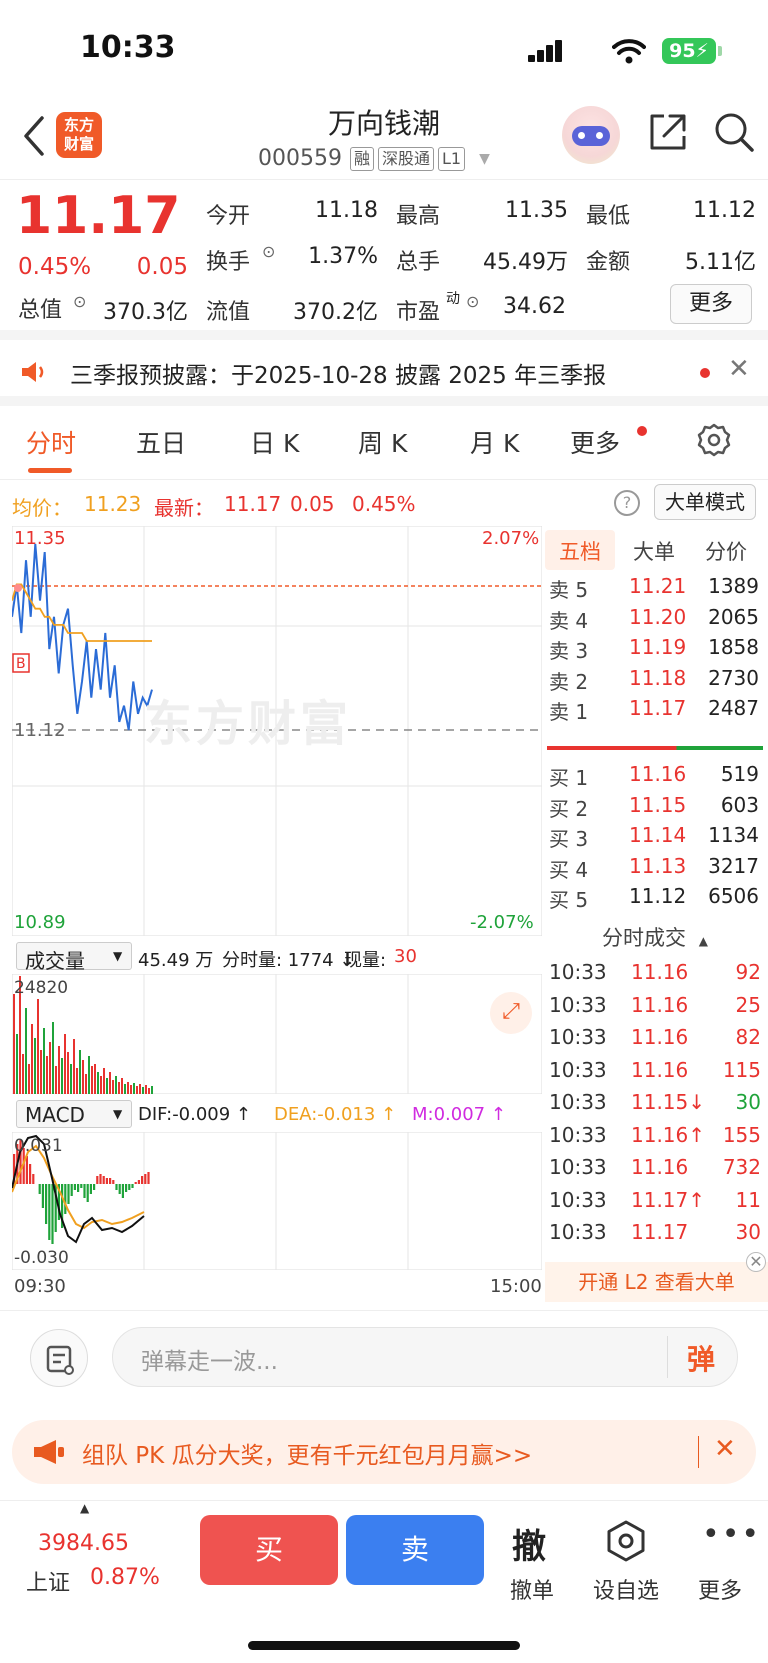 The image size is (768, 1663). What do you see at coordinates (626, 1541) in the screenshot?
I see `add-watchlist-icon` at bounding box center [626, 1541].